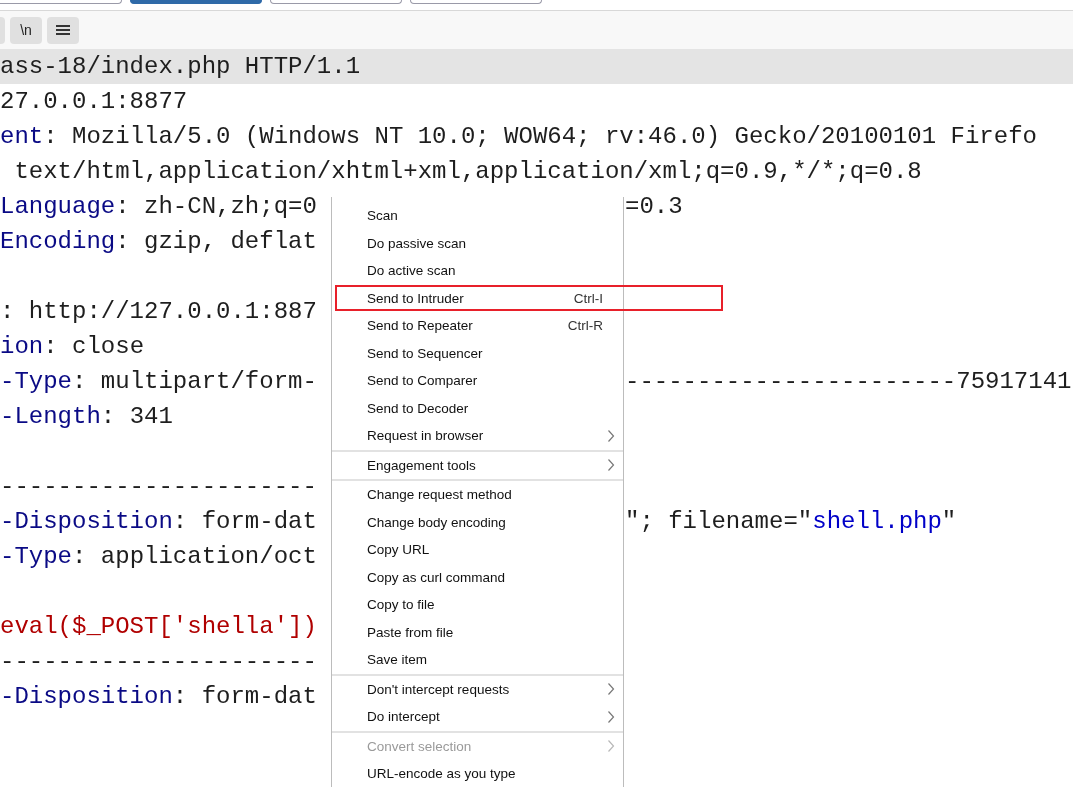  I want to click on code-line: "; filename="shell.php", so click(791, 521).